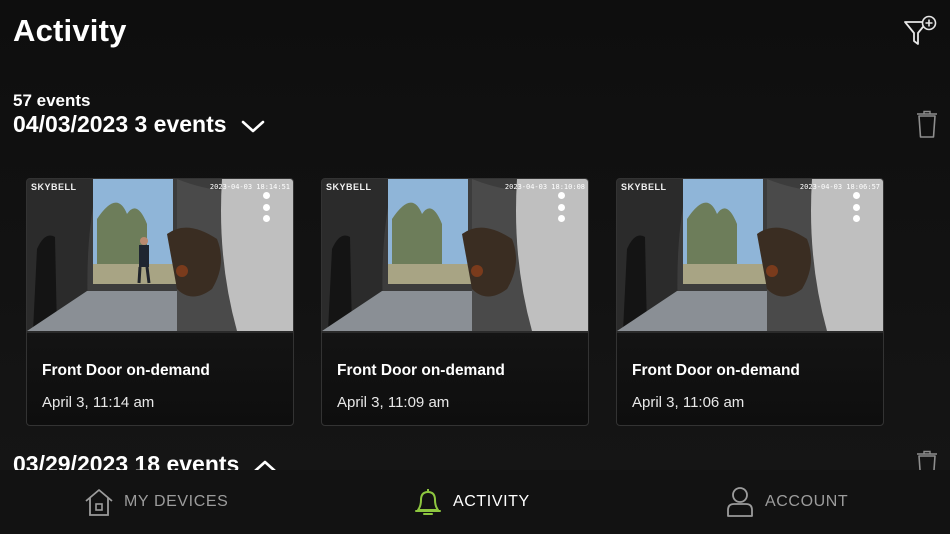 The height and width of the screenshot is (534, 950). What do you see at coordinates (253, 126) in the screenshot?
I see `chevron-down-icon` at bounding box center [253, 126].